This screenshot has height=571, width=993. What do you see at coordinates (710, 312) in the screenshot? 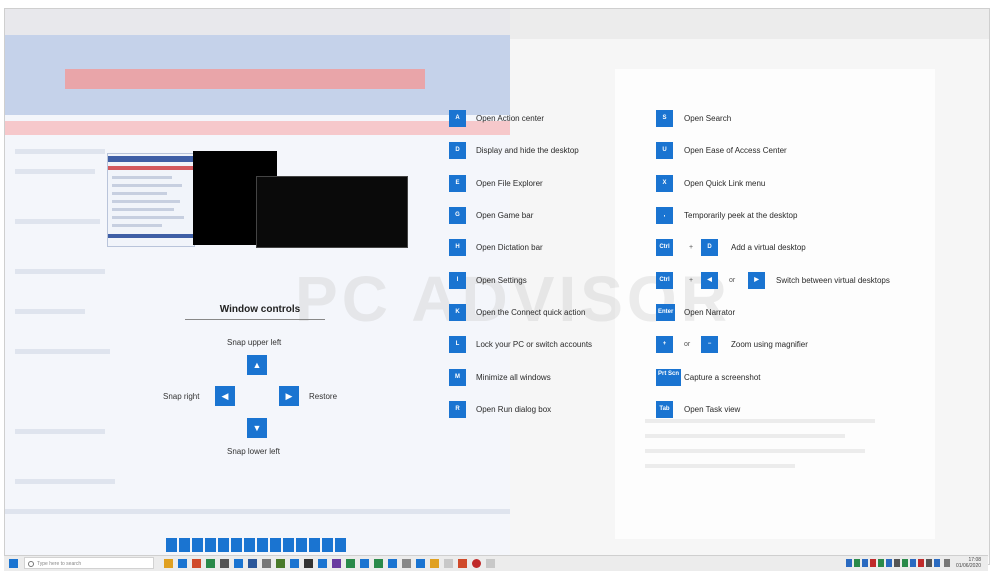
I see `shortcut-label: Open Narrator` at bounding box center [710, 312].